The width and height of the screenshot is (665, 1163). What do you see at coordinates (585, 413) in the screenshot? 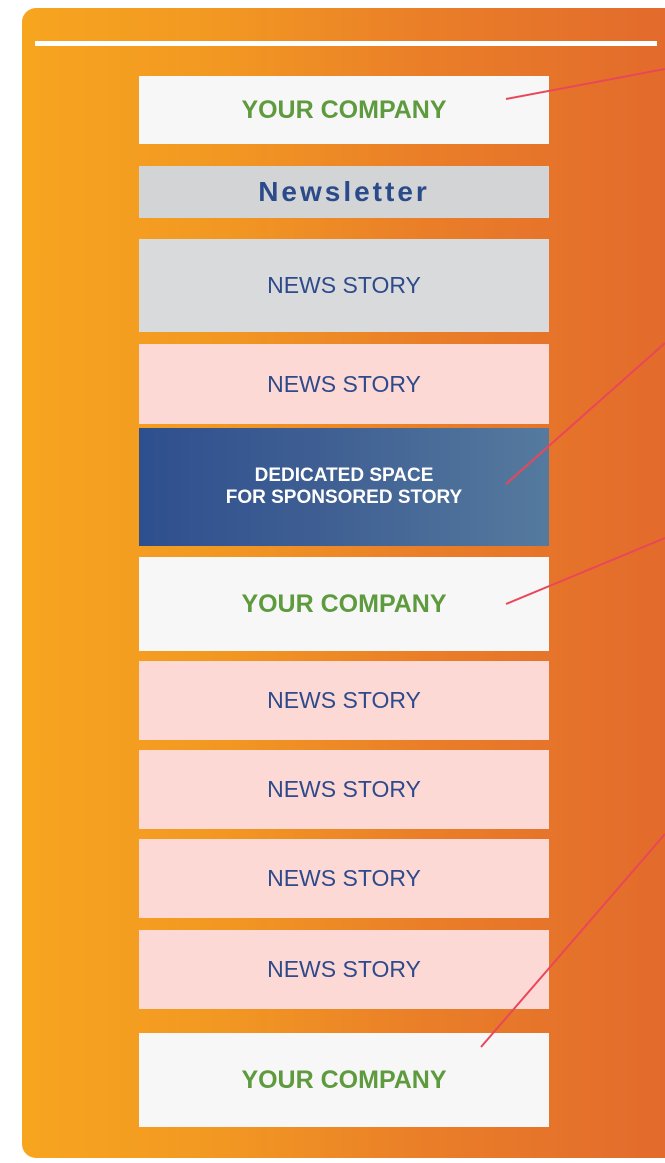
I see `callout-line-sponsored` at bounding box center [585, 413].